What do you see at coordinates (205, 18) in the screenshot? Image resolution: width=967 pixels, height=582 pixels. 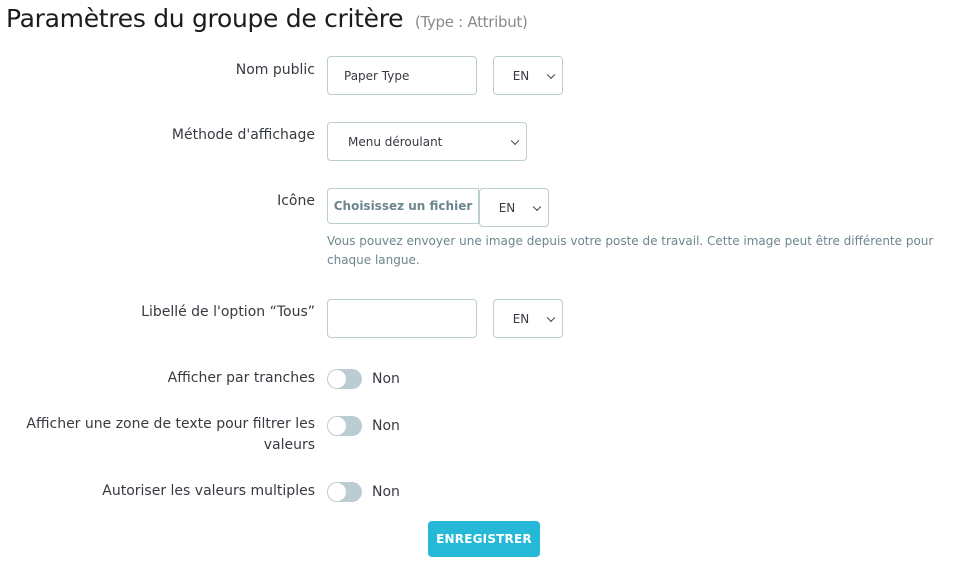 I see `page-title-text: Paramètres du groupe de critère` at bounding box center [205, 18].